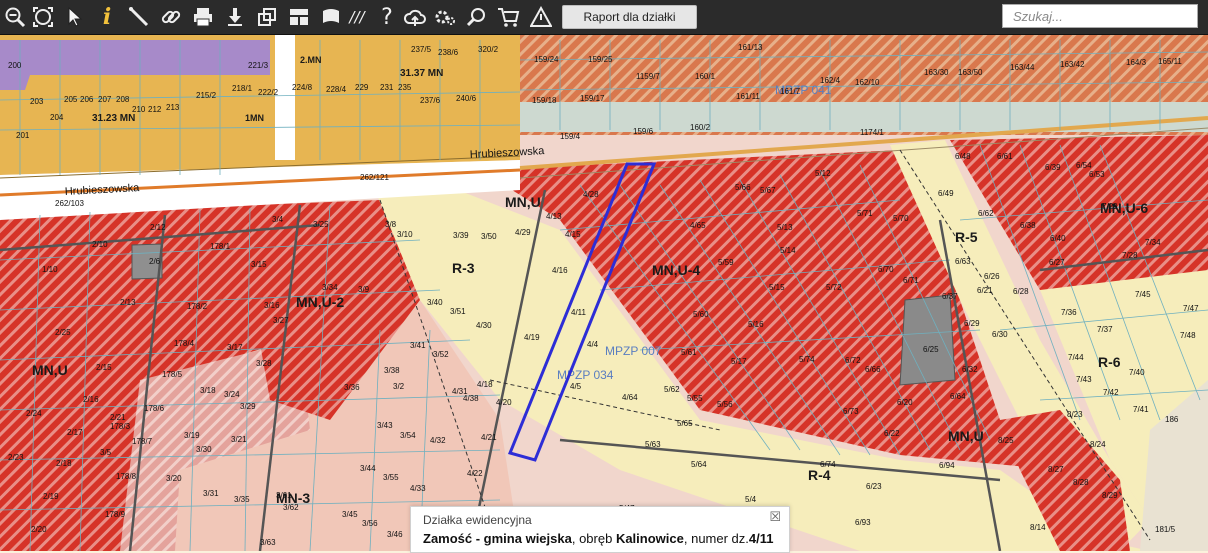 This screenshot has height=553, width=1208. What do you see at coordinates (1000, 334) in the screenshot?
I see `parcel-number-label: 6/30` at bounding box center [1000, 334].